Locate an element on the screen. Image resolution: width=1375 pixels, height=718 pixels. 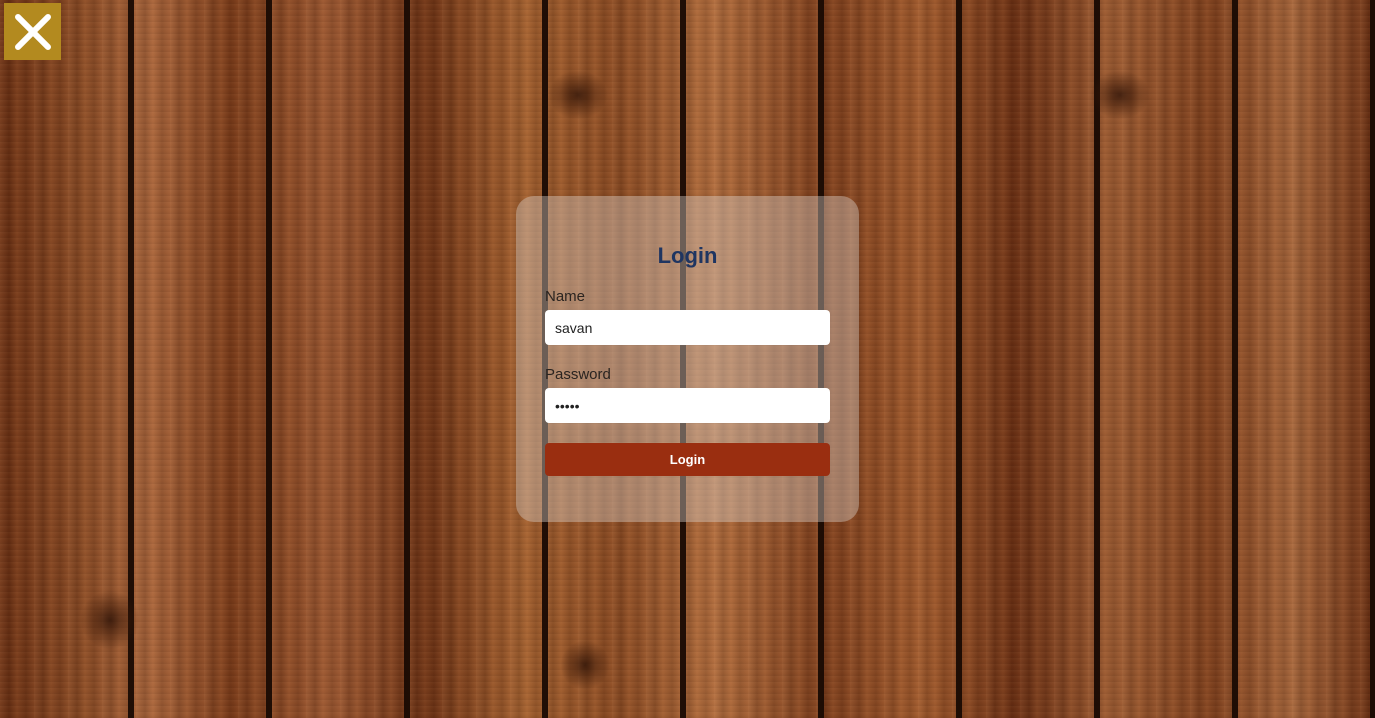
close-button is located at coordinates (32, 31).